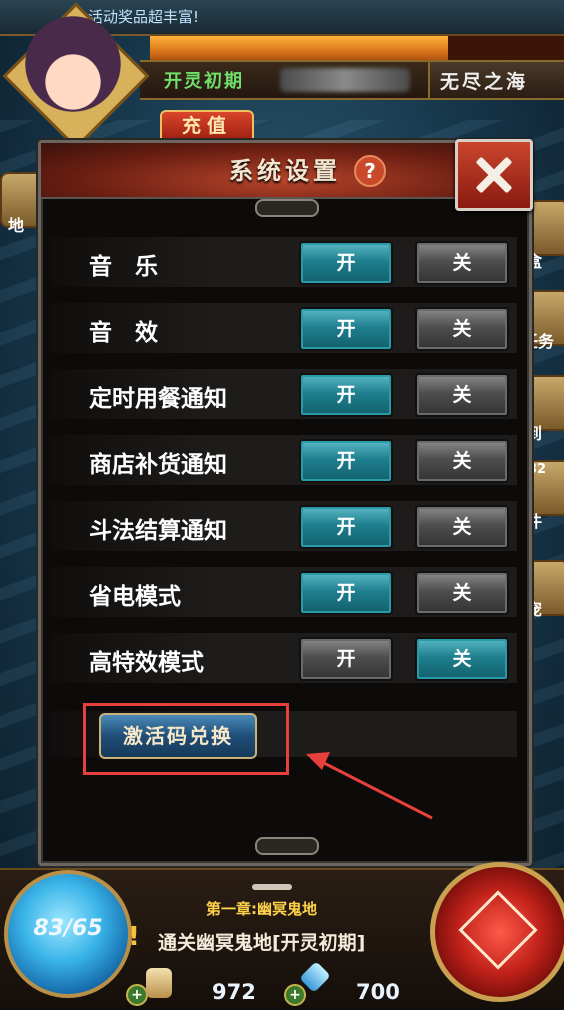 The image size is (564, 1010). I want to click on add-currency1-icon: +, so click(137, 995).